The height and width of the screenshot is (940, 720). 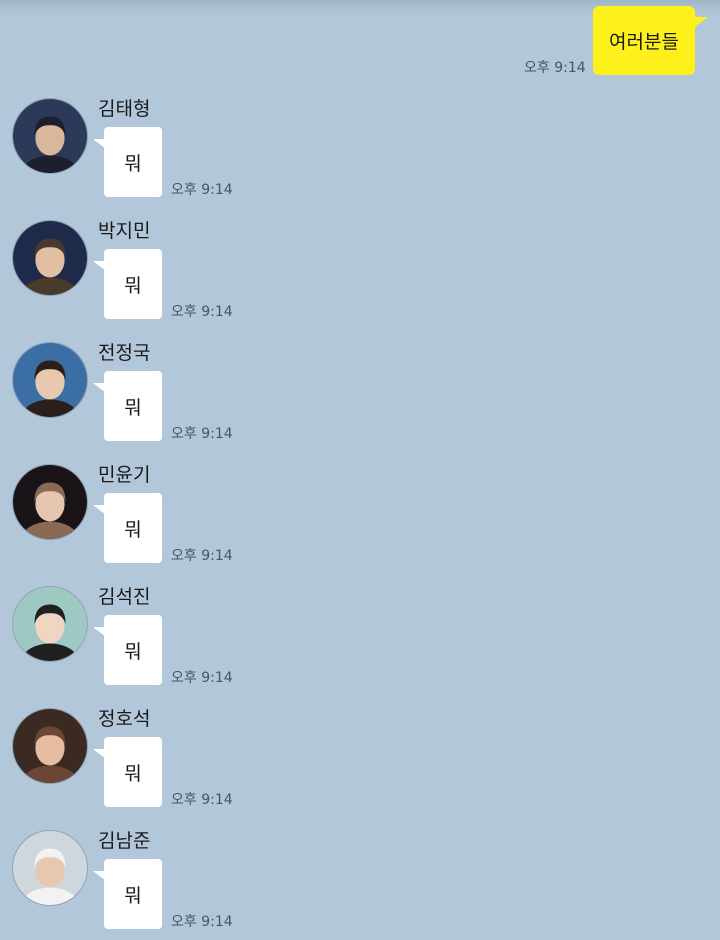 I want to click on sender-name: 박지민, so click(x=124, y=231).